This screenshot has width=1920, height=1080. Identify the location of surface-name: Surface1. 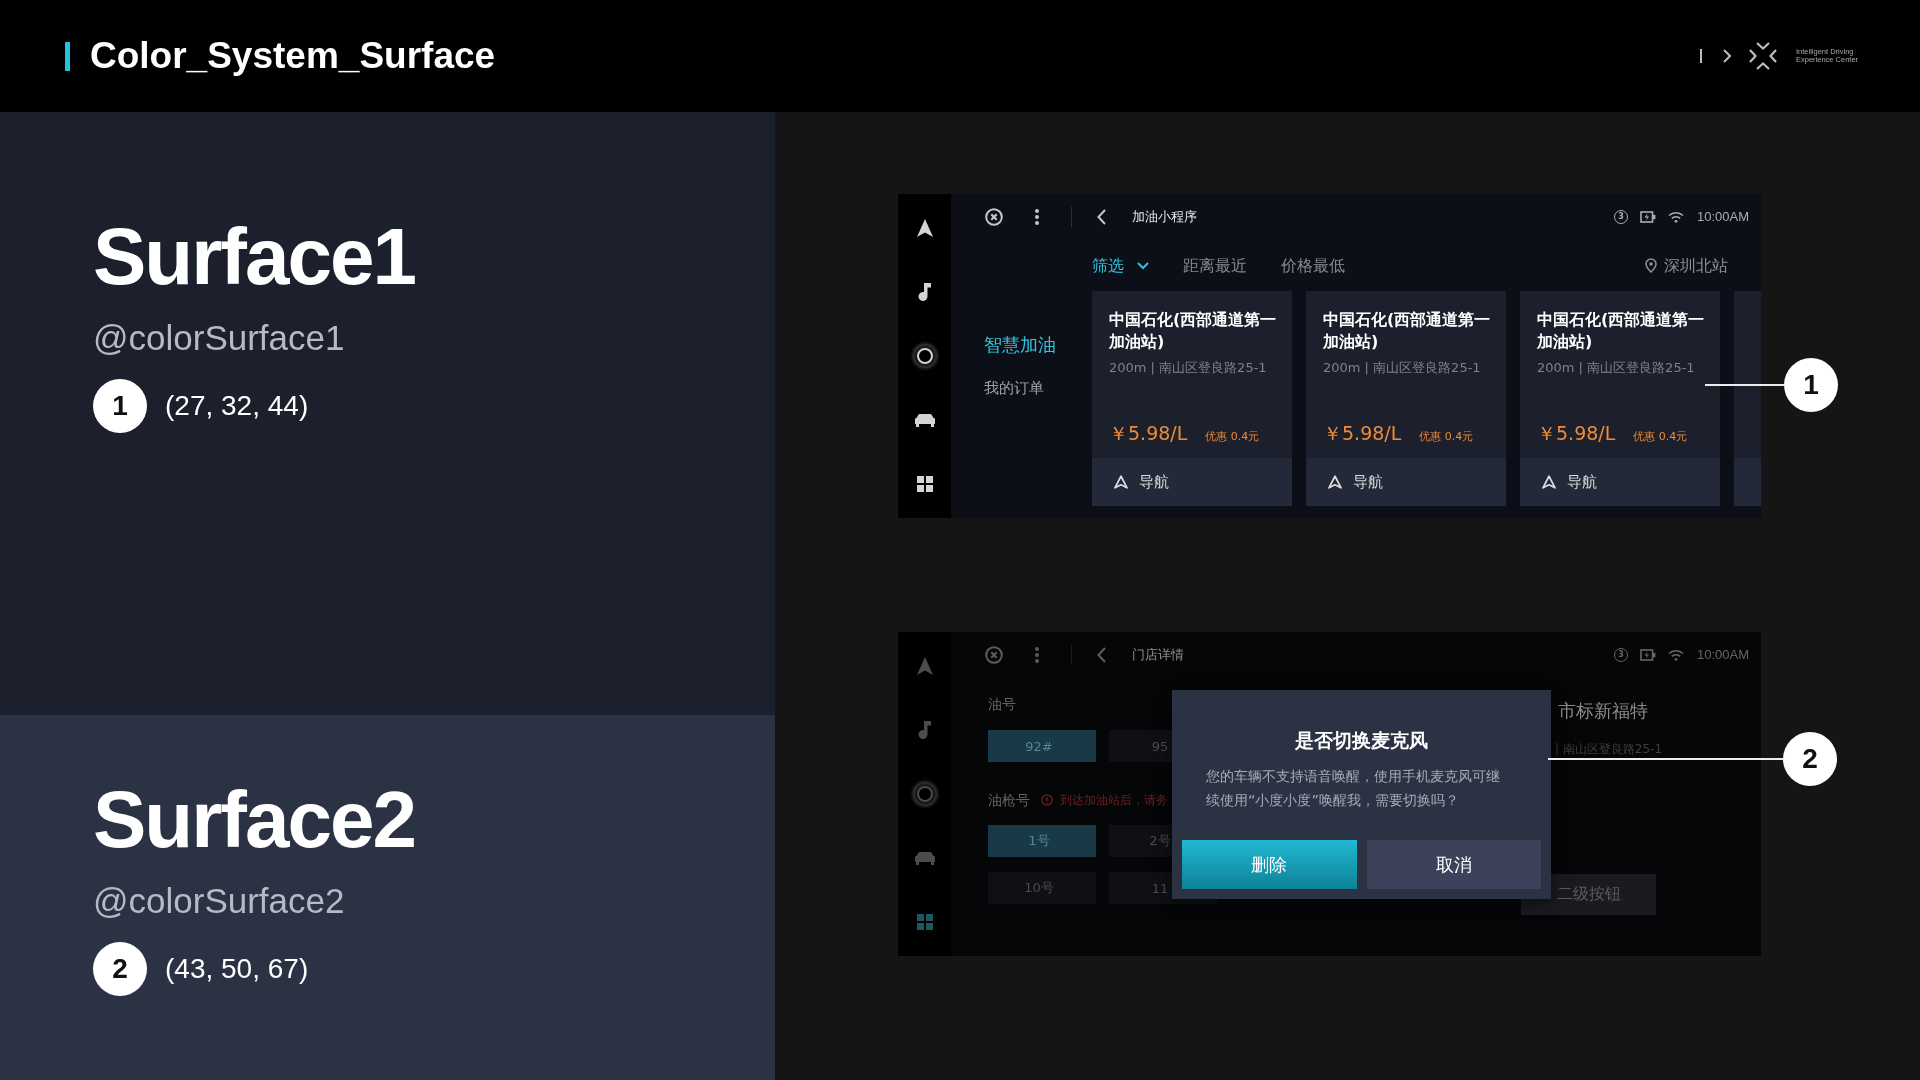
(254, 257).